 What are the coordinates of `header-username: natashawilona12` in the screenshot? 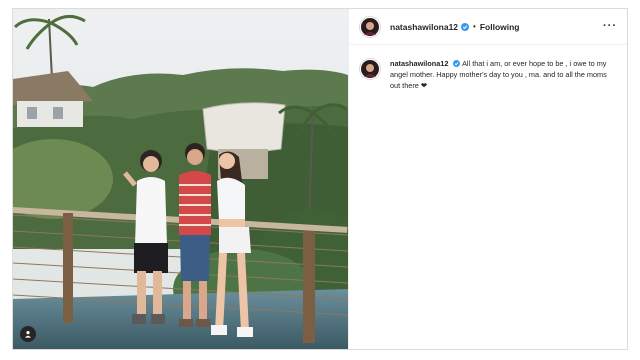 It's located at (424, 27).